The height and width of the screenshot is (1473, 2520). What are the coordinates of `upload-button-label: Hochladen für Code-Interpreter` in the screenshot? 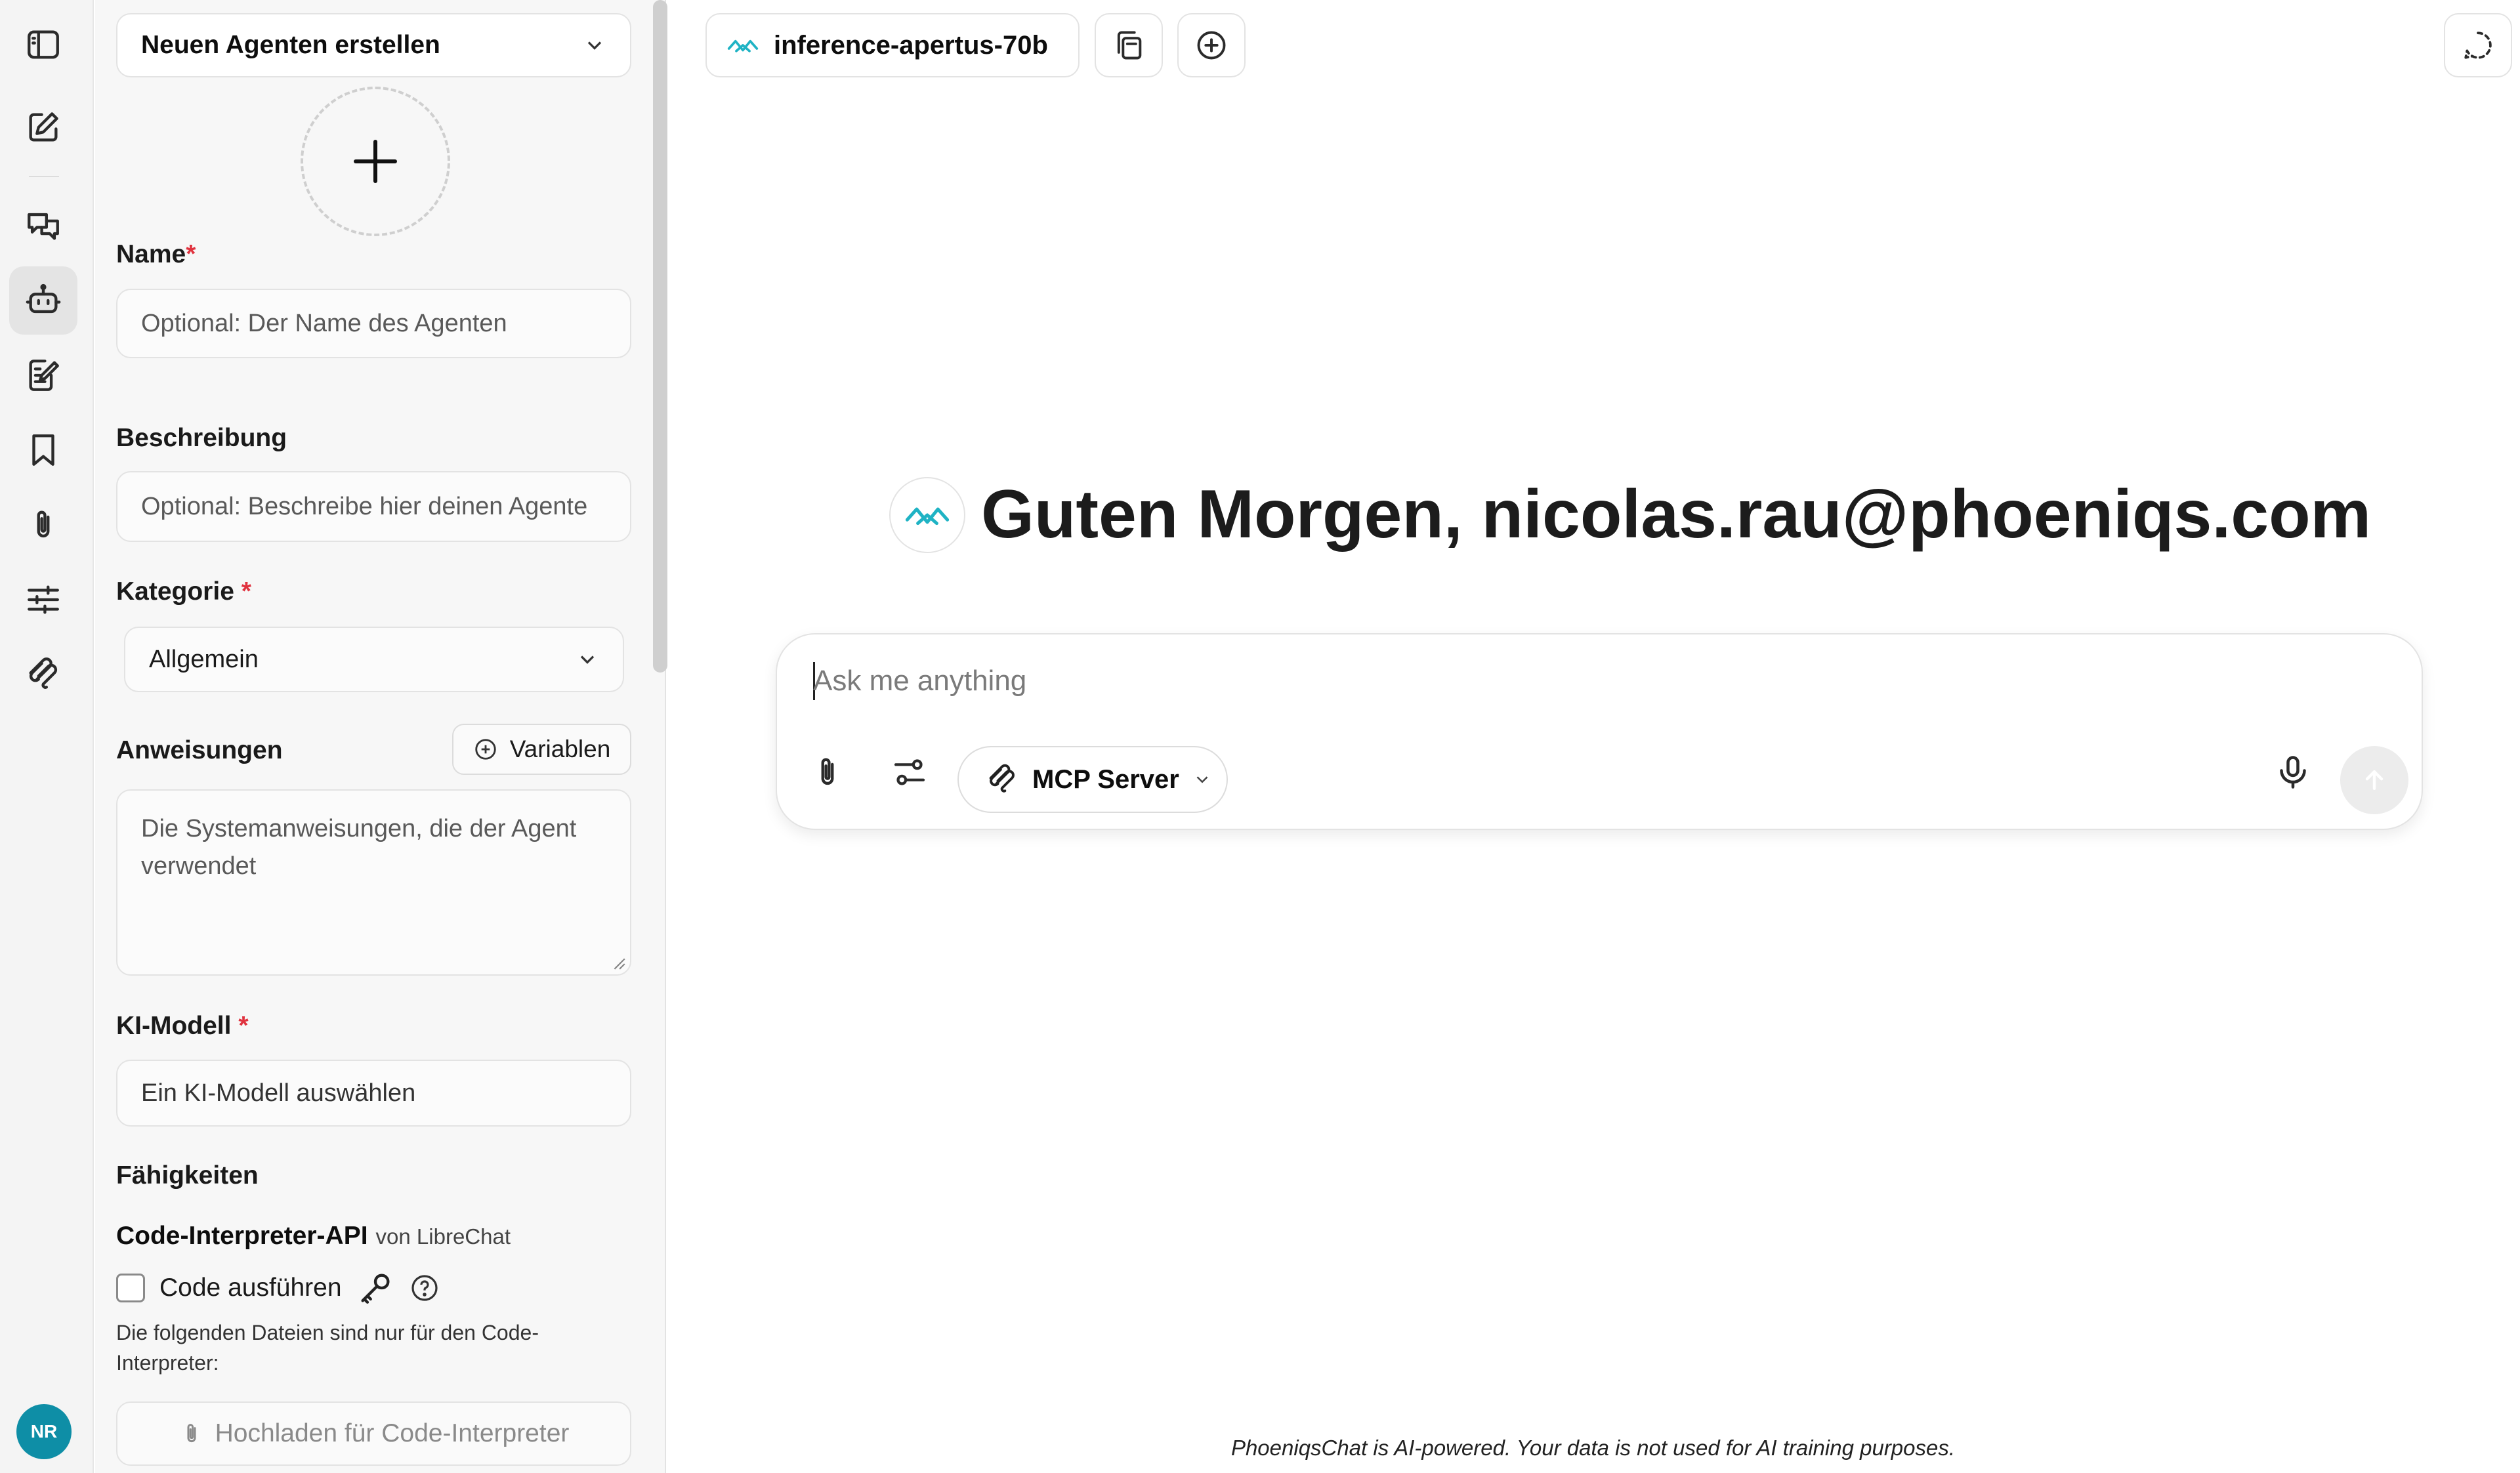 It's located at (392, 1433).